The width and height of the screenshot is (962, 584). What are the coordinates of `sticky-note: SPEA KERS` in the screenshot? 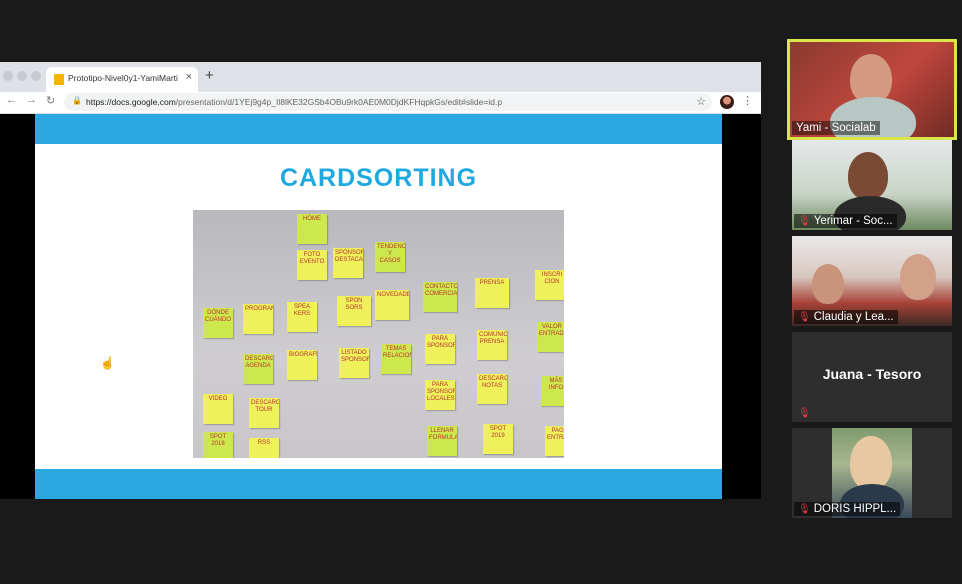 It's located at (302, 317).